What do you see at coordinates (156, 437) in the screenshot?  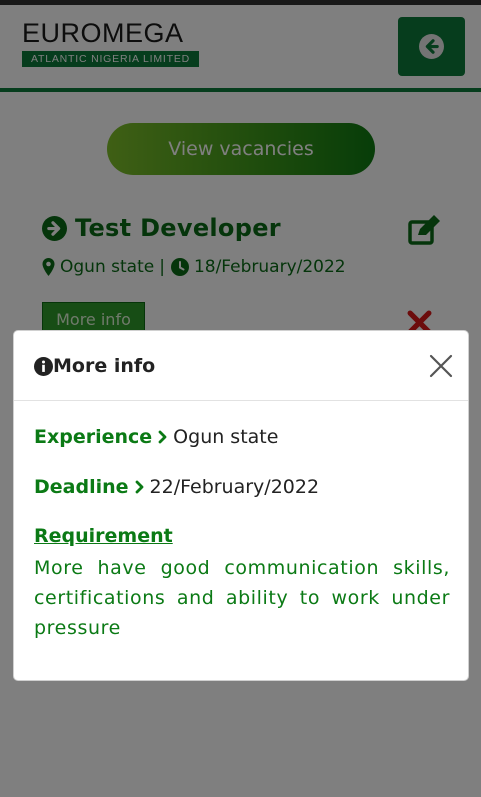 I see `experience-row: Experience Ogun state` at bounding box center [156, 437].